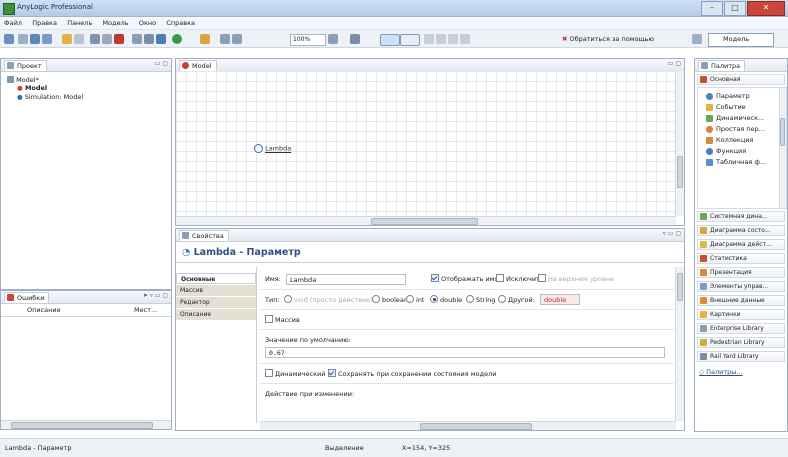 The height and width of the screenshot is (457, 788). What do you see at coordinates (180, 23) in the screenshot?
I see `menu-help: Справка` at bounding box center [180, 23].